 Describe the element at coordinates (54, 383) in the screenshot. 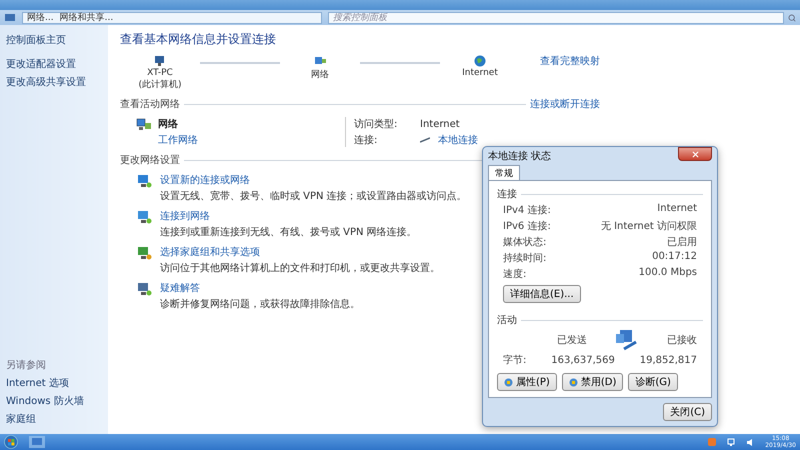

I see `sidebar-link: Internet 选项` at that location.